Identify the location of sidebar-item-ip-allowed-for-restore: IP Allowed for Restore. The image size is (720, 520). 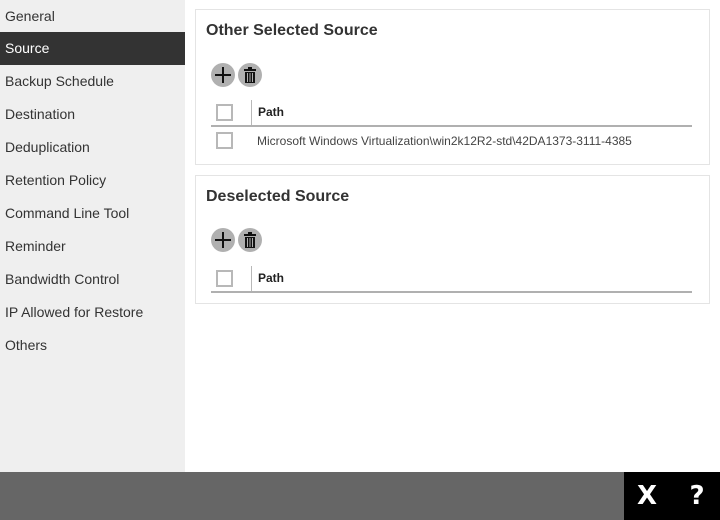
(92, 312).